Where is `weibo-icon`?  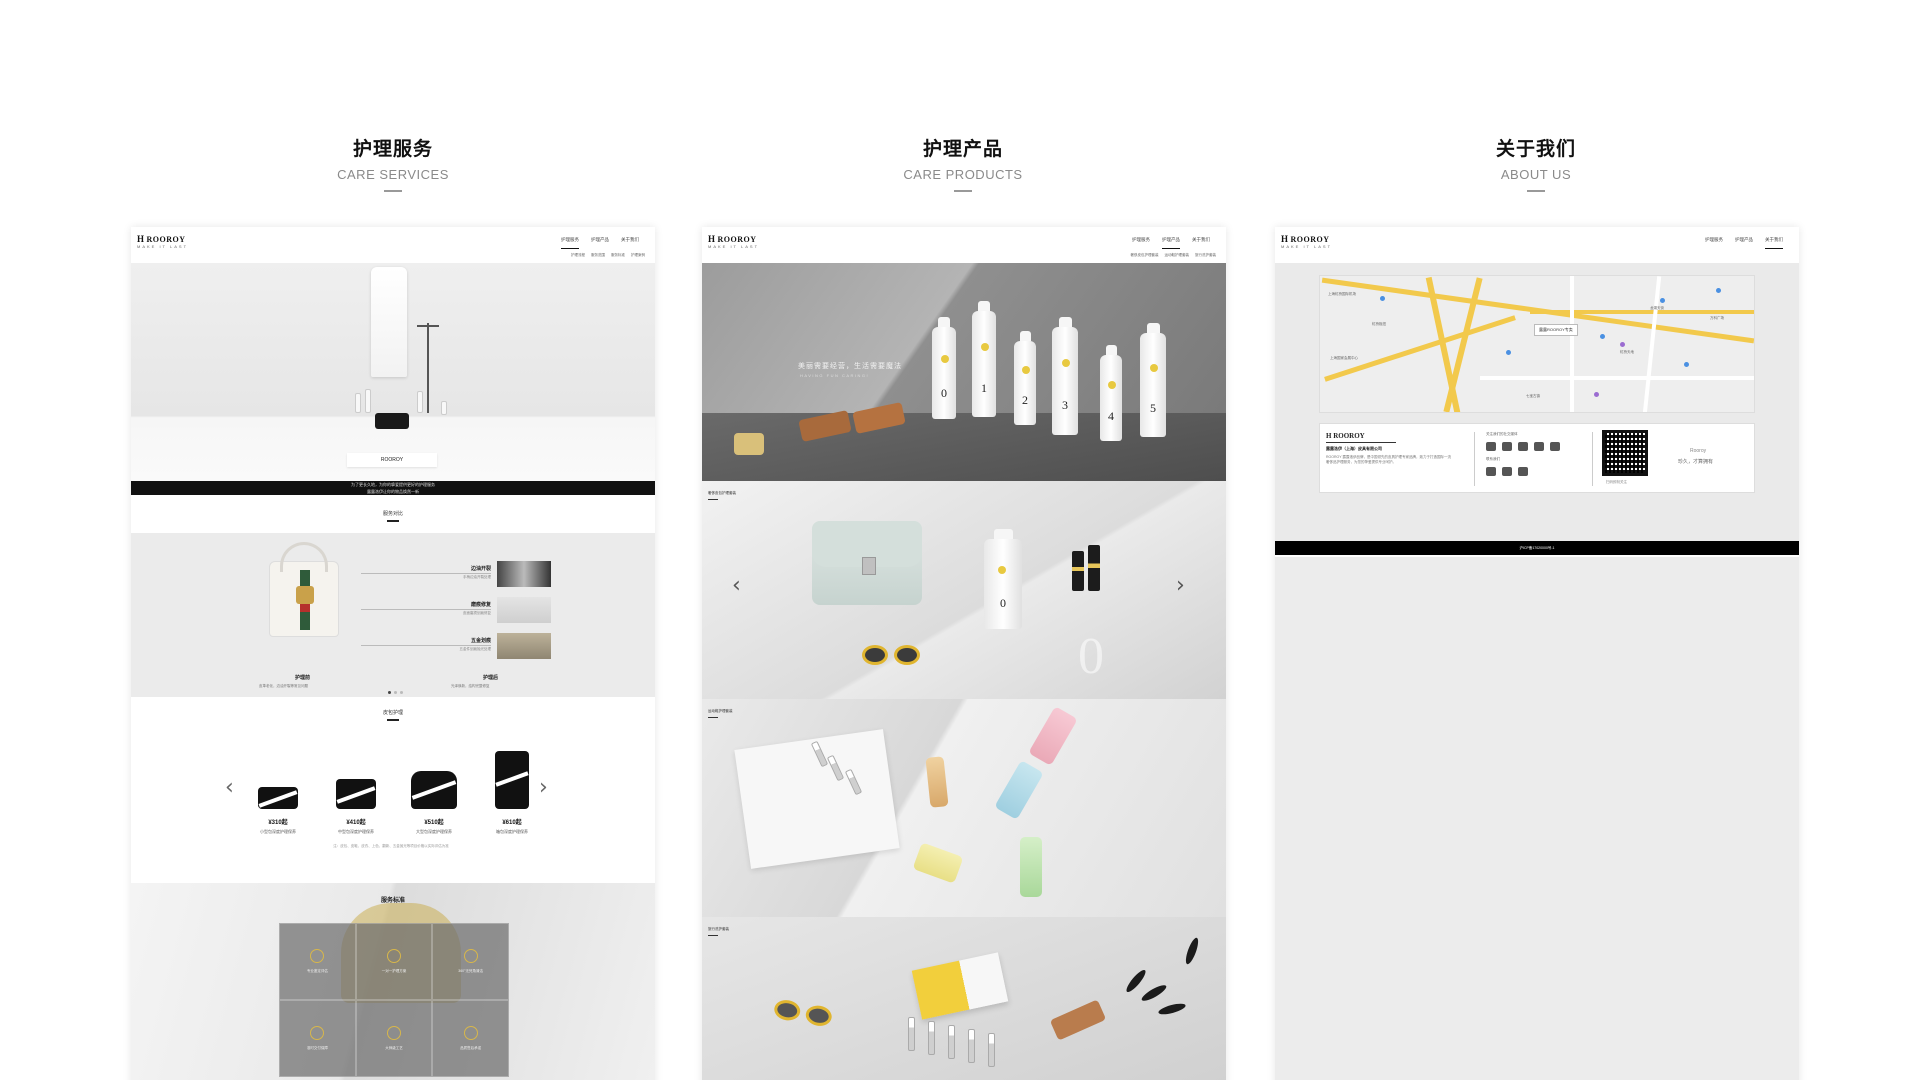
weibo-icon is located at coordinates (1491, 446).